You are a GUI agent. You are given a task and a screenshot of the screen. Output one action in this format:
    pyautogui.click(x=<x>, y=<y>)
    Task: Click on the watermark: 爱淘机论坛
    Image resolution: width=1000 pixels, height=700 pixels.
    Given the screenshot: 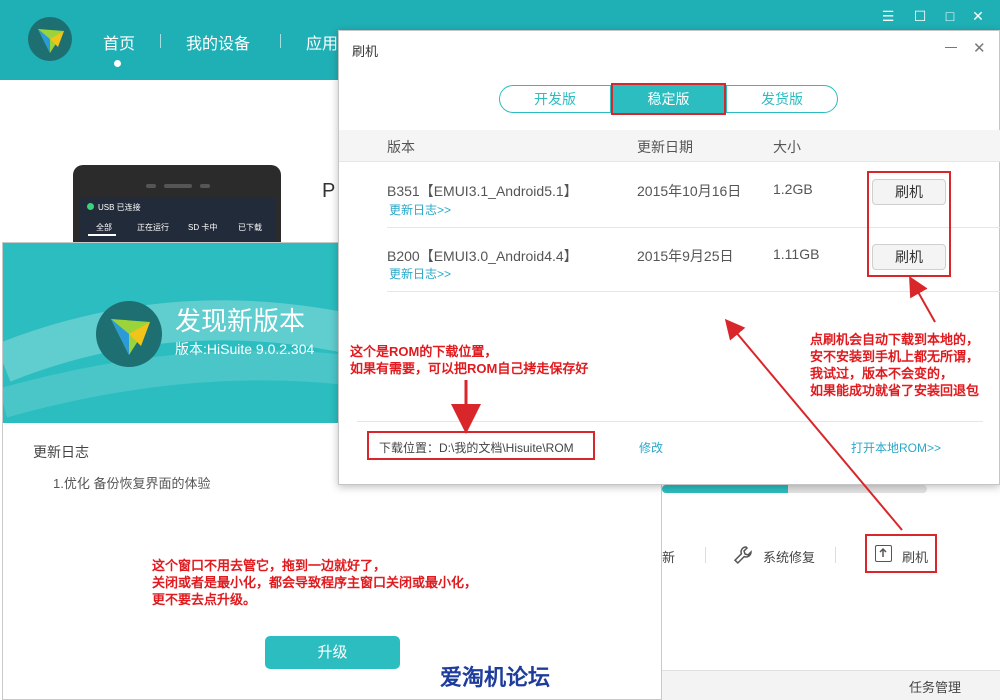 What is the action you would take?
    pyautogui.click(x=495, y=677)
    